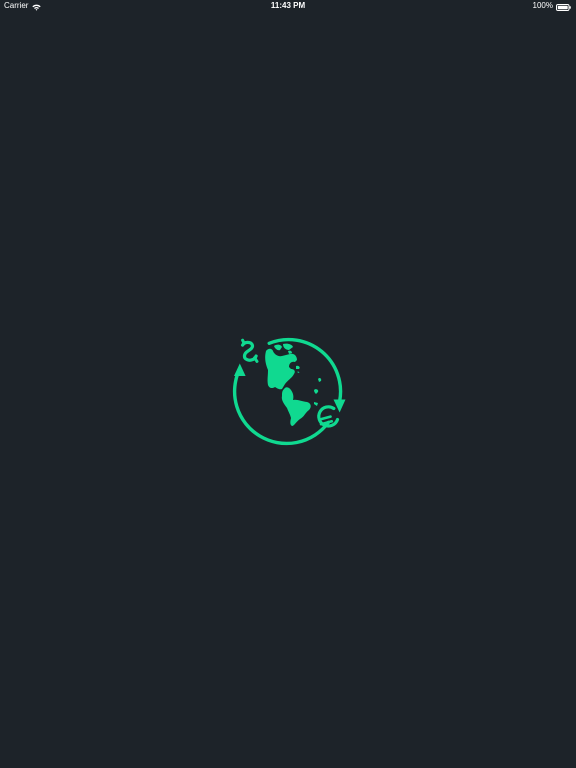  Describe the element at coordinates (542, 5) in the screenshot. I see `battery-percent: 100%` at that location.